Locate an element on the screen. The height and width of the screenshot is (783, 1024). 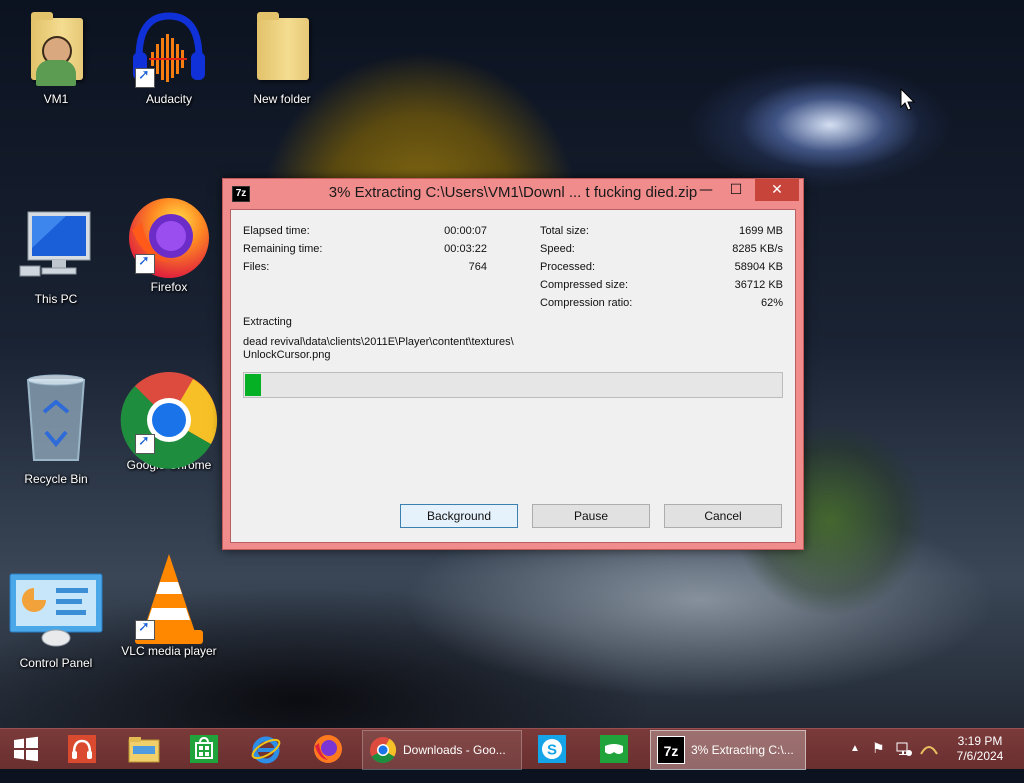
total-size-label: Total size: is located at coordinates (564, 231).